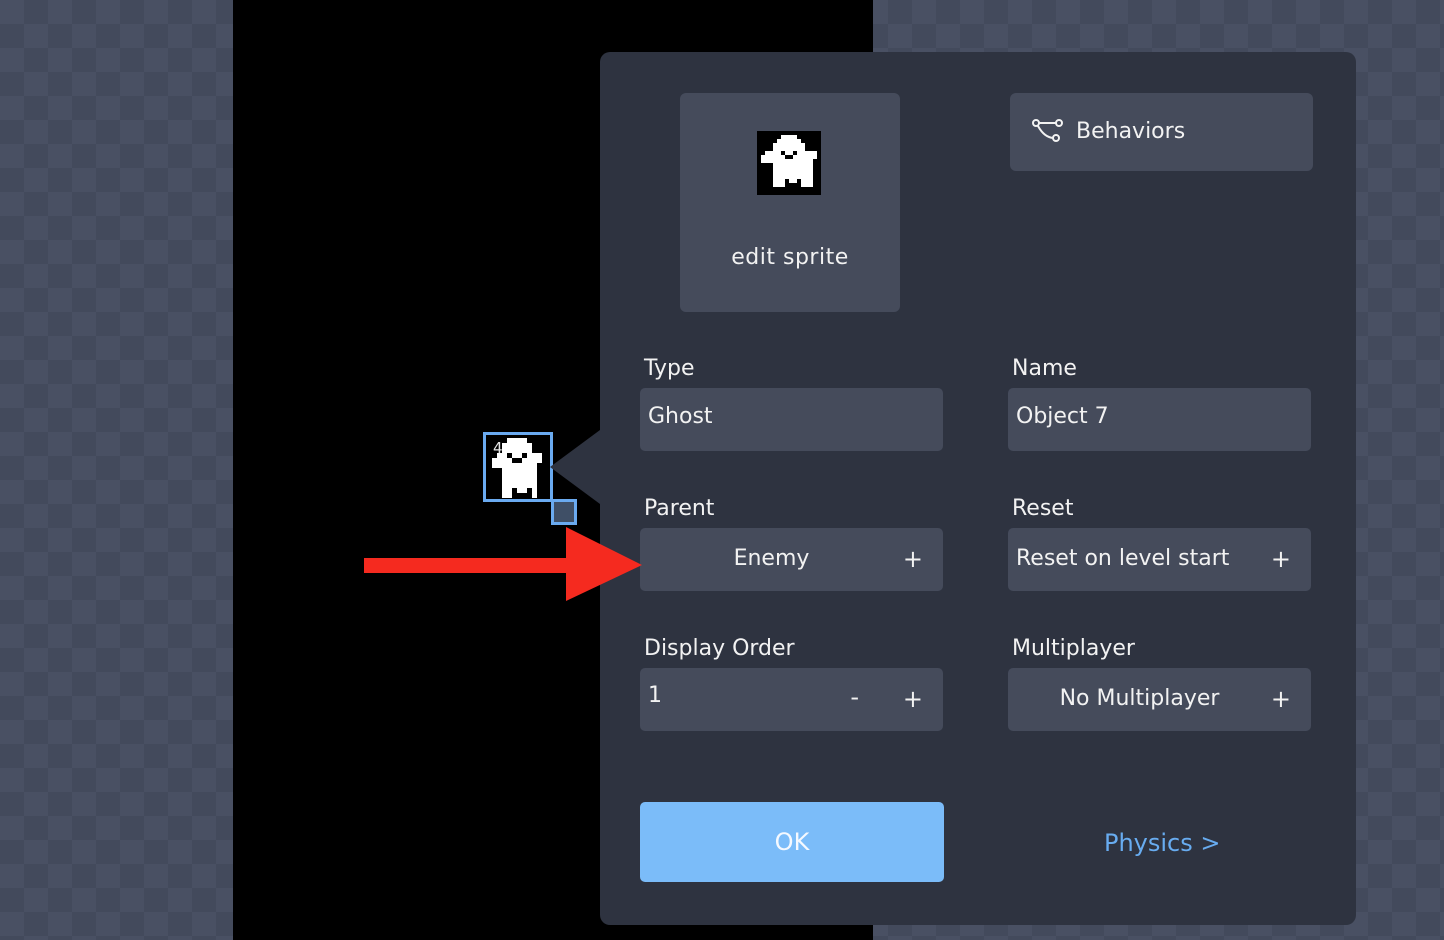  Describe the element at coordinates (655, 695) in the screenshot. I see `display-order-value: 1` at that location.